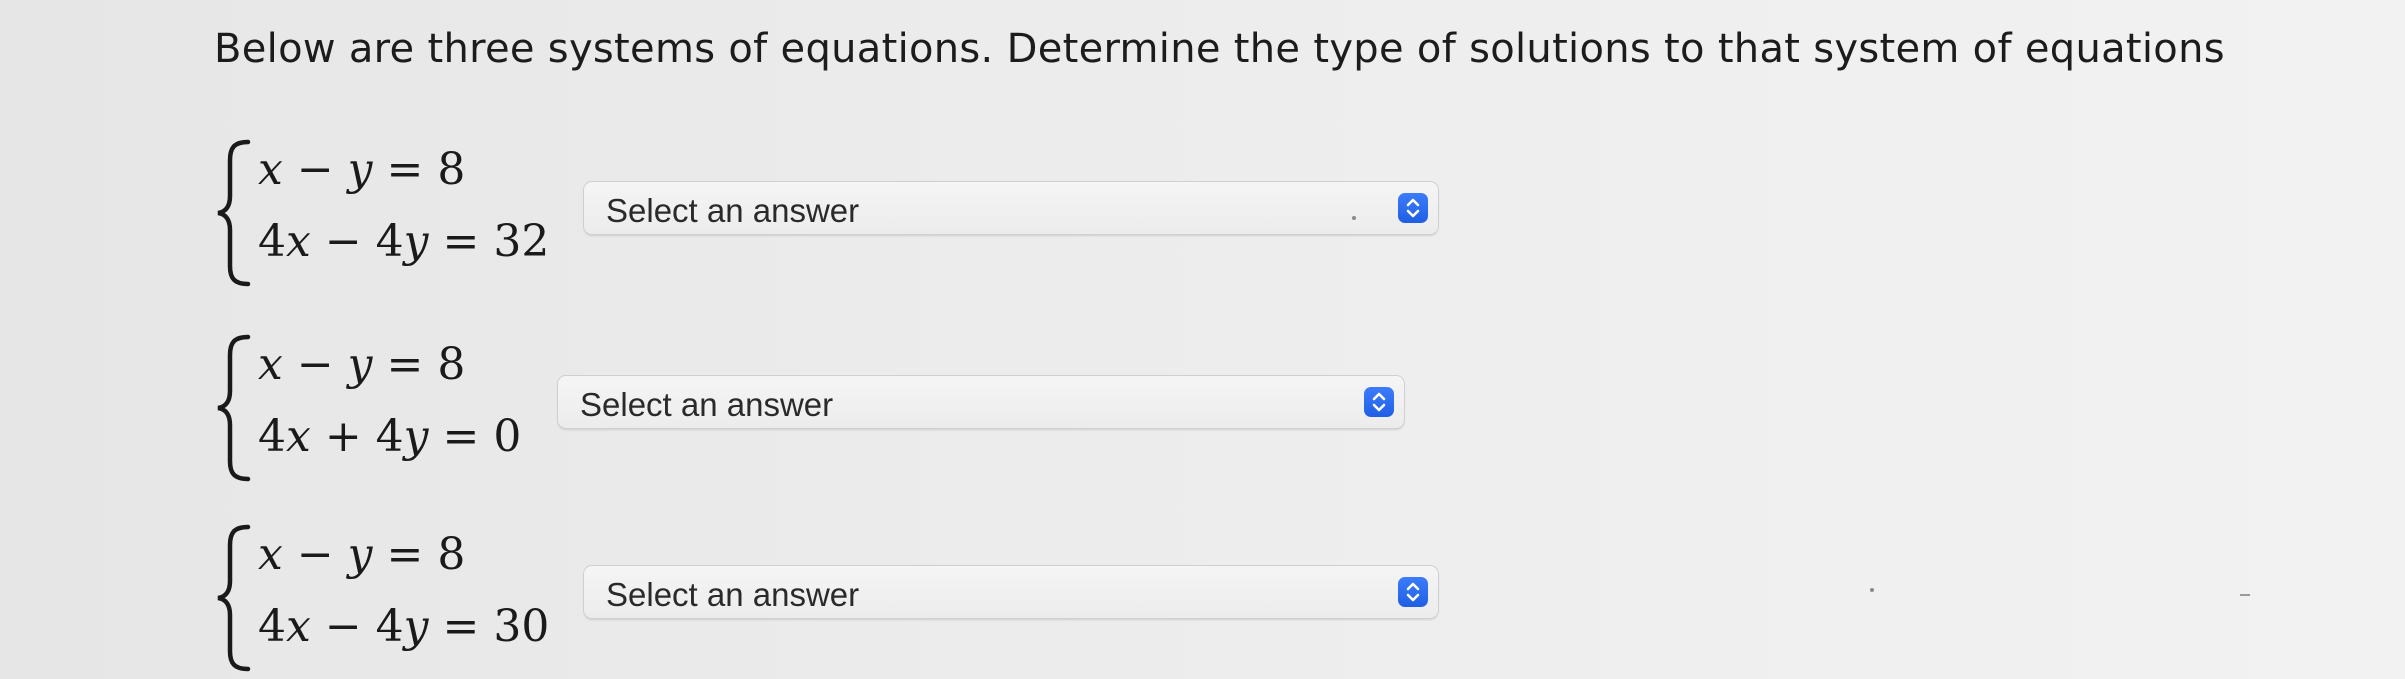 Image resolution: width=2405 pixels, height=679 pixels. What do you see at coordinates (489, 626) in the screenshot?
I see `rhs: = 30` at bounding box center [489, 626].